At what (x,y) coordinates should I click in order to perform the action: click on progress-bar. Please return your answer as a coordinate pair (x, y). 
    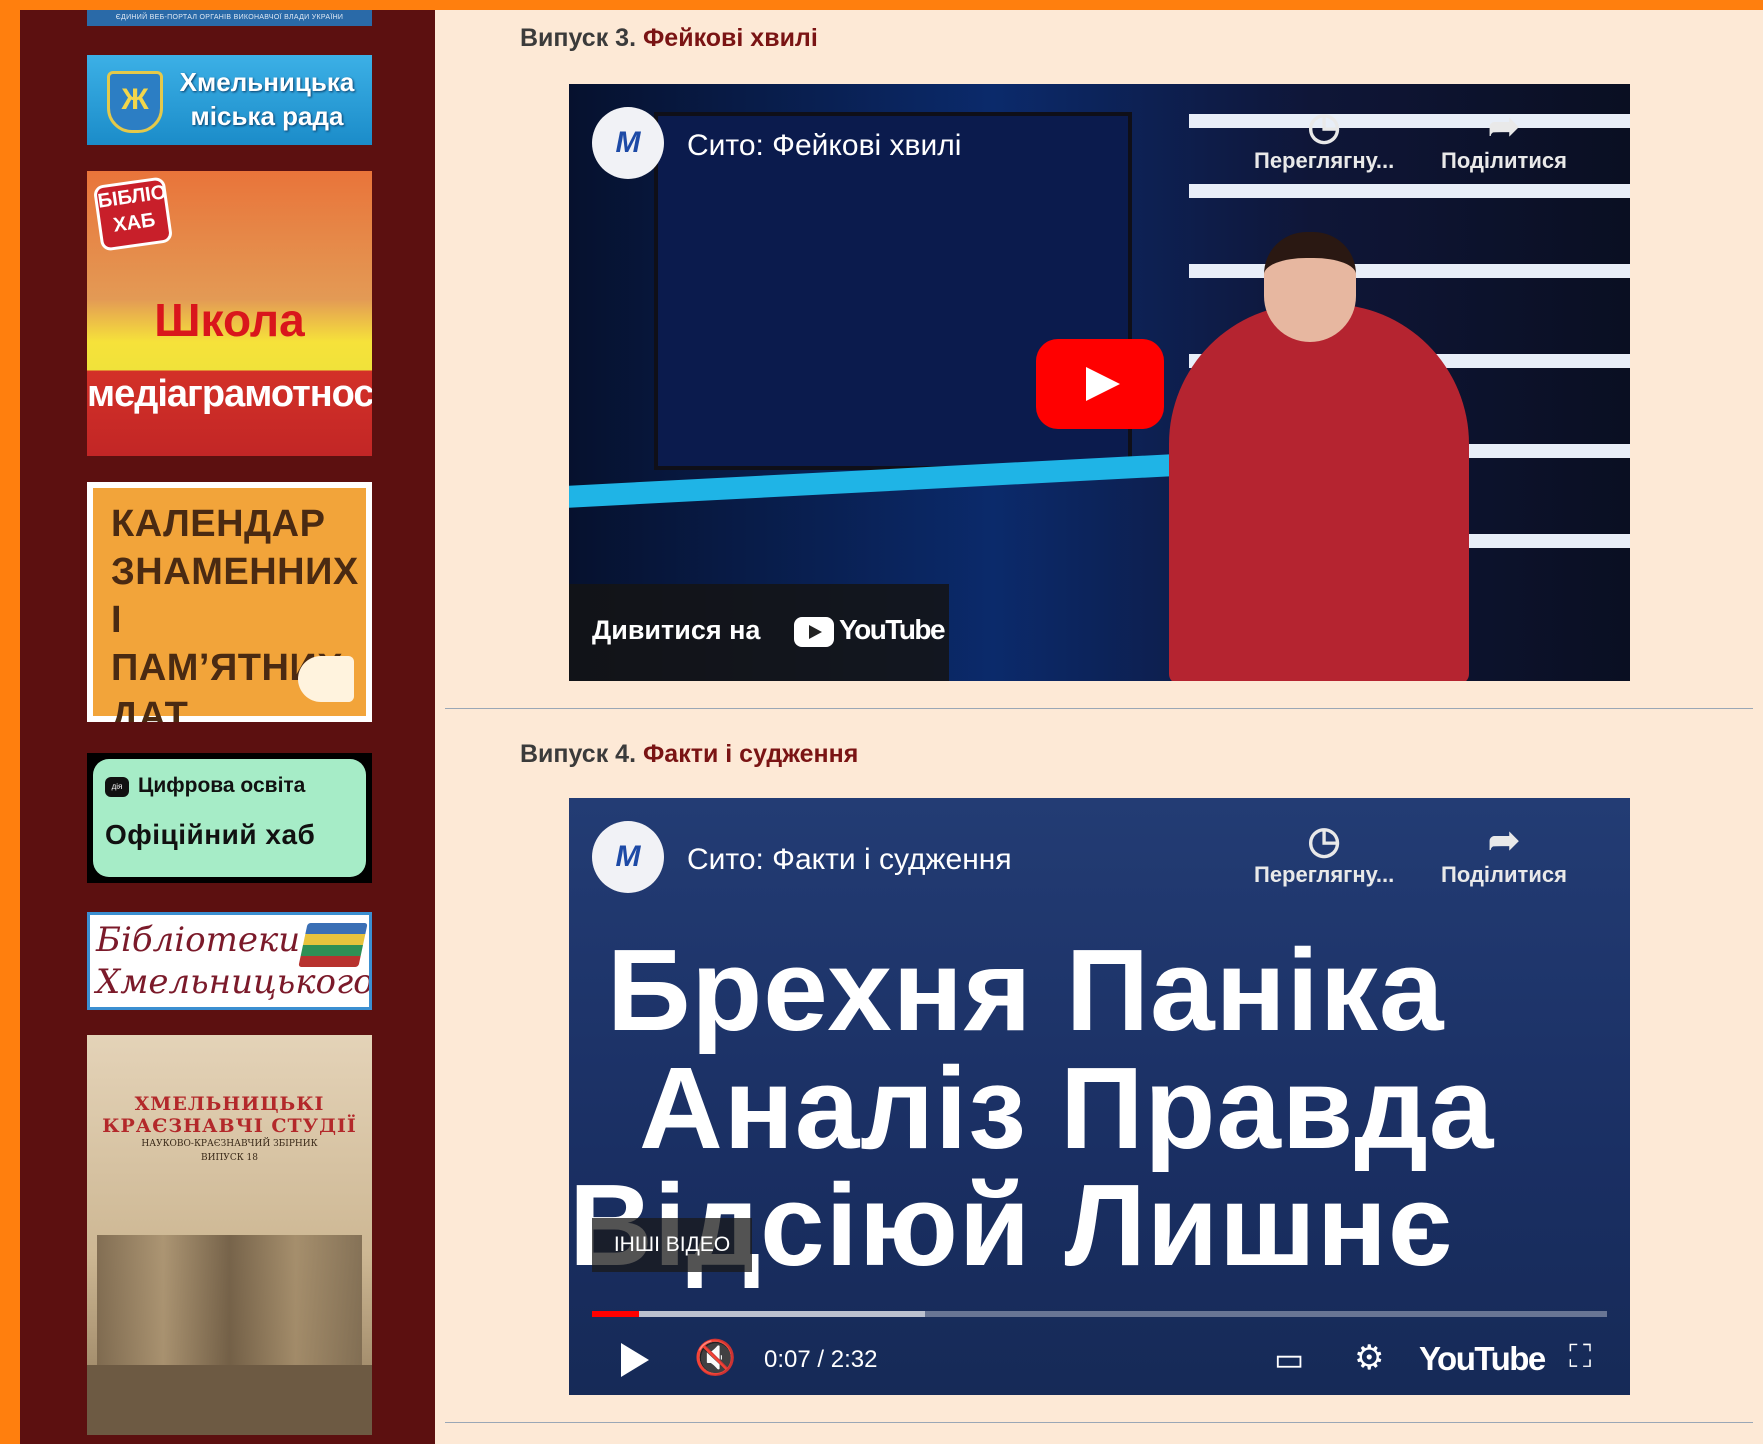
    Looking at the image, I should click on (1099, 1314).